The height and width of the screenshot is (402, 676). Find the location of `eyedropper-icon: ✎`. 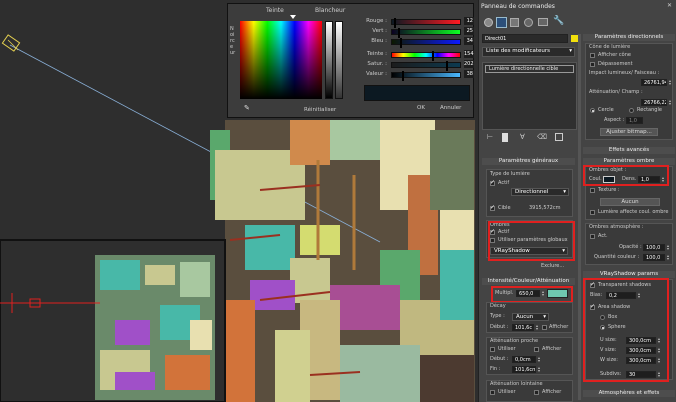

eyedropper-icon: ✎ is located at coordinates (248, 108).